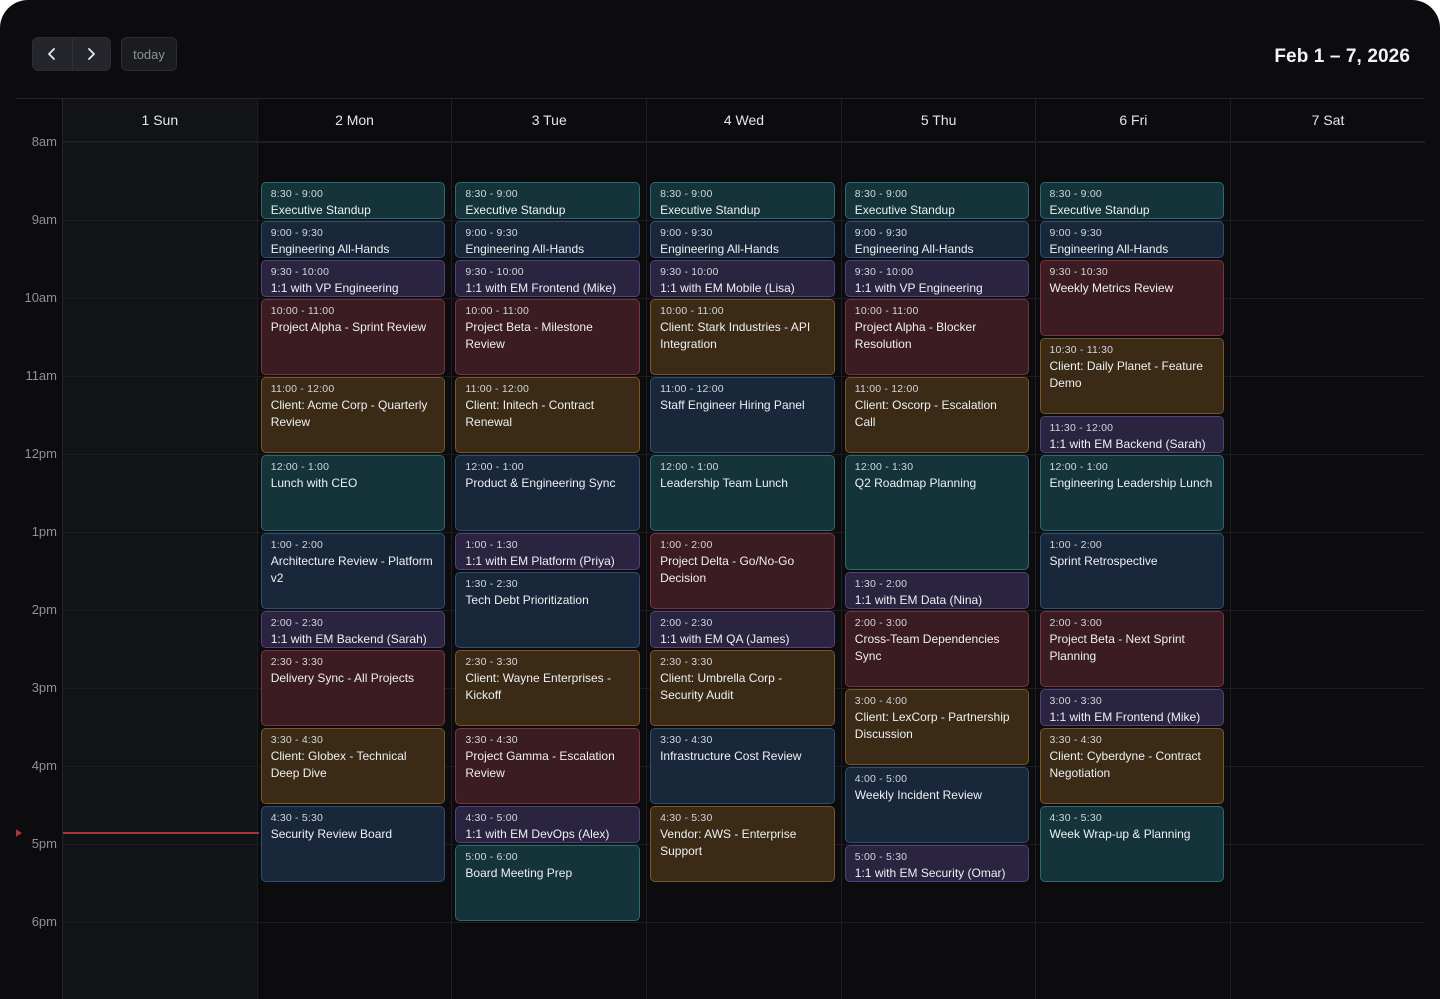 The height and width of the screenshot is (999, 1440). Describe the element at coordinates (881, 584) in the screenshot. I see `event-time: 1:30 - 2:00` at that location.